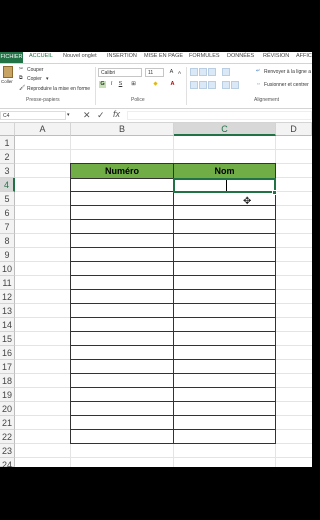  What do you see at coordinates (276, 56) in the screenshot?
I see `tab-review: RÉVISION` at bounding box center [276, 56].